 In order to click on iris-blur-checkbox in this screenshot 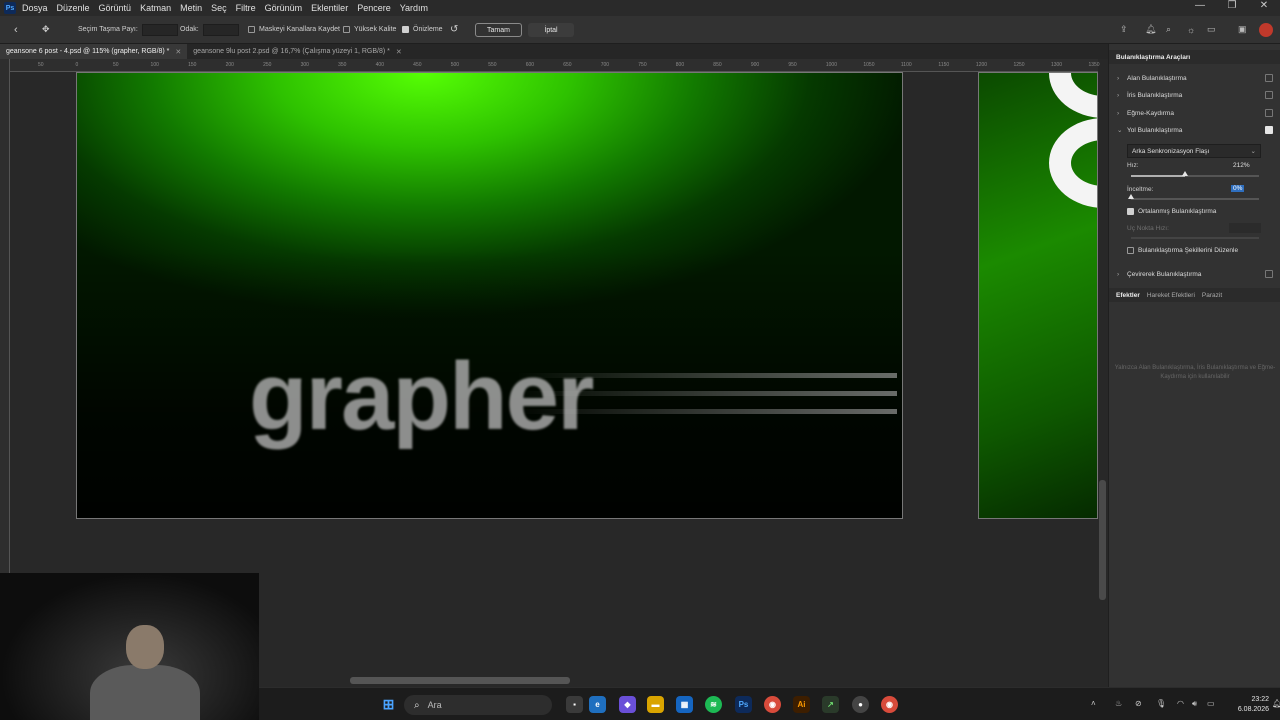, I will do `click(1269, 95)`.